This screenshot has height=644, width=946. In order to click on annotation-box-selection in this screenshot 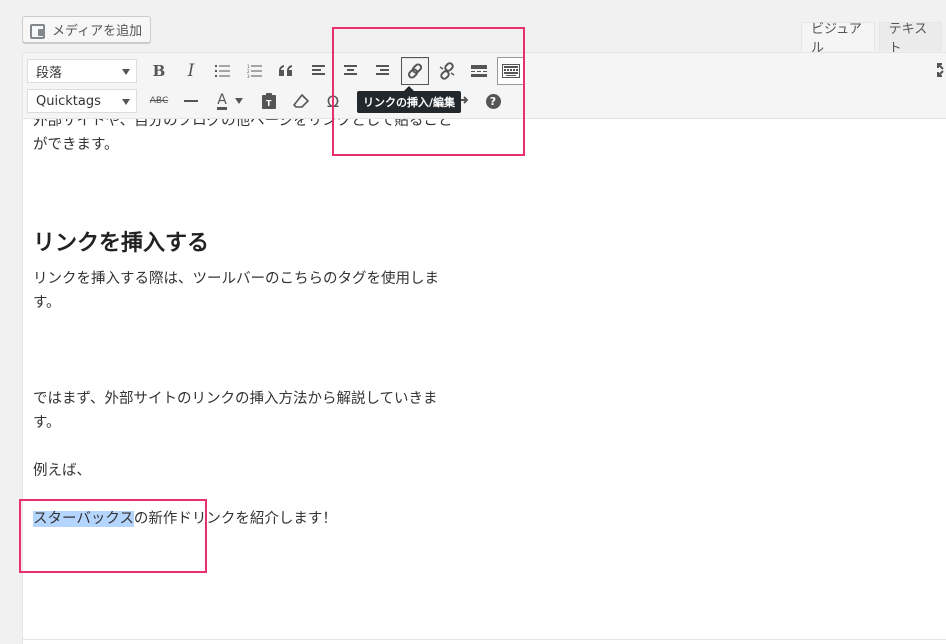, I will do `click(113, 536)`.